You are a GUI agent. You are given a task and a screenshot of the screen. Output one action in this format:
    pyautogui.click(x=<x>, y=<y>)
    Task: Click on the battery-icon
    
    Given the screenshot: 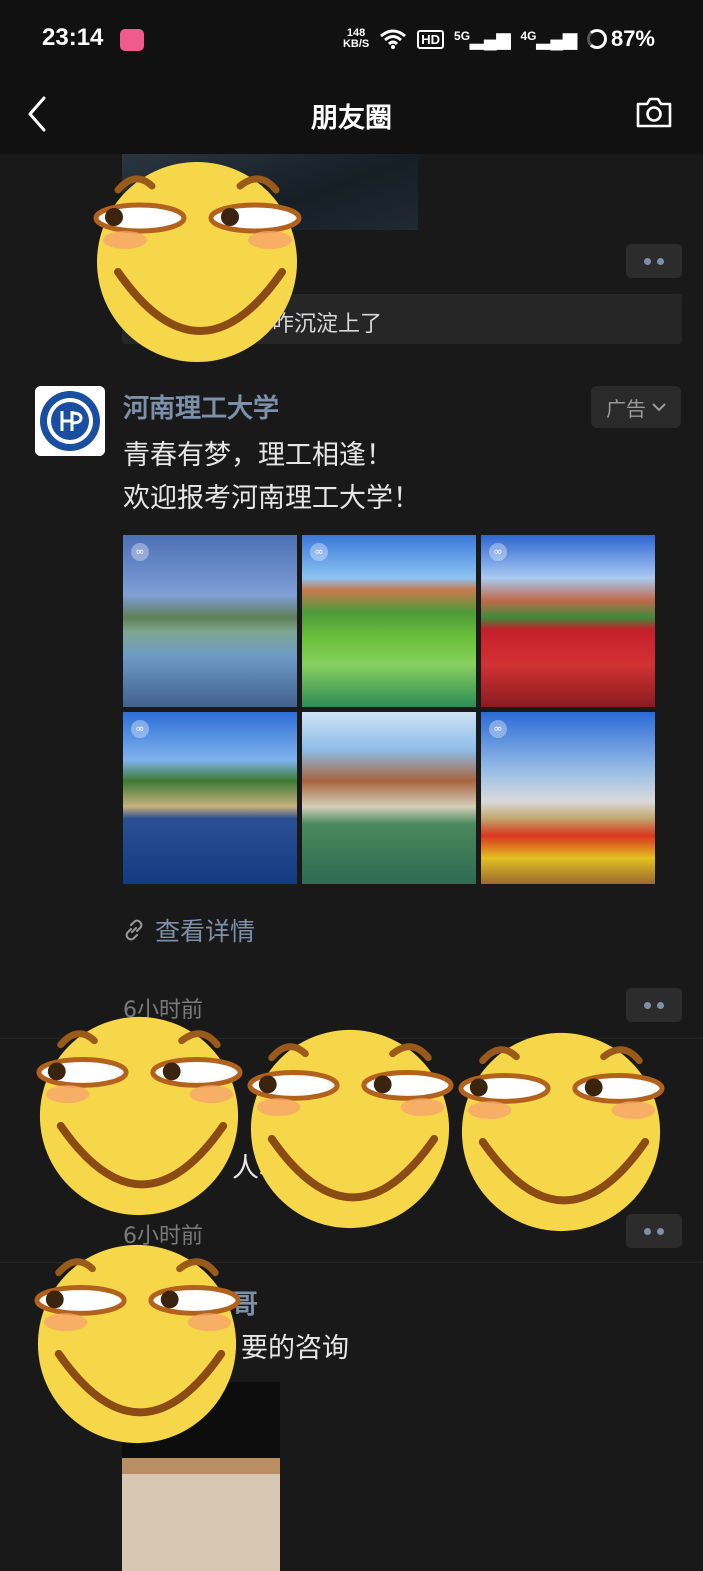 What is the action you would take?
    pyautogui.click(x=596, y=39)
    